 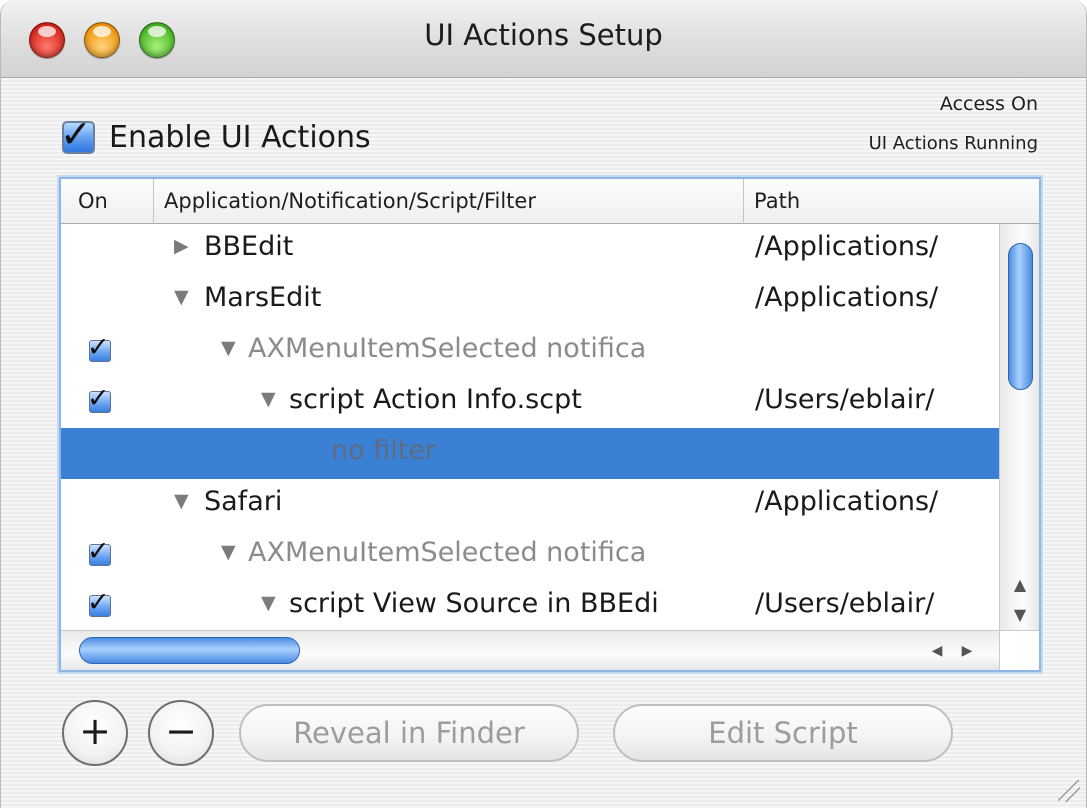 What do you see at coordinates (474, 603) in the screenshot?
I see `row-label: script View Source in BBEdi` at bounding box center [474, 603].